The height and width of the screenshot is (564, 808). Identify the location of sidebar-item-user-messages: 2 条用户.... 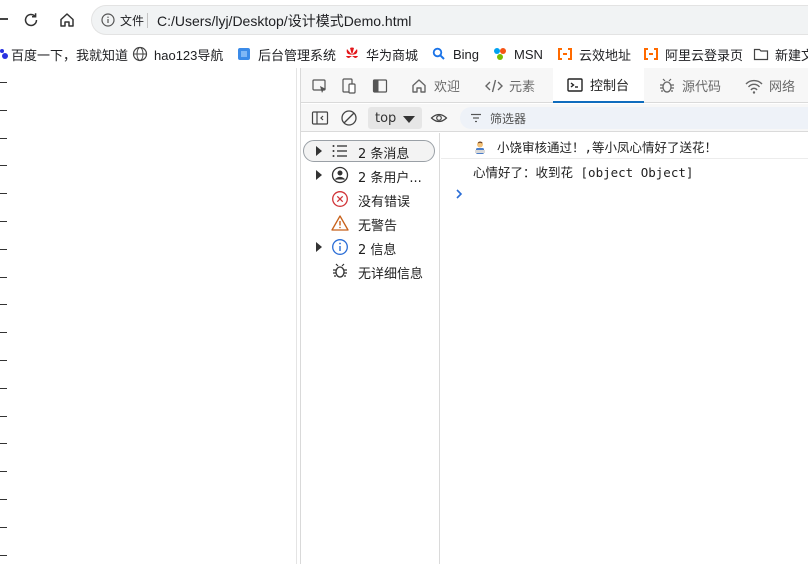
(370, 175).